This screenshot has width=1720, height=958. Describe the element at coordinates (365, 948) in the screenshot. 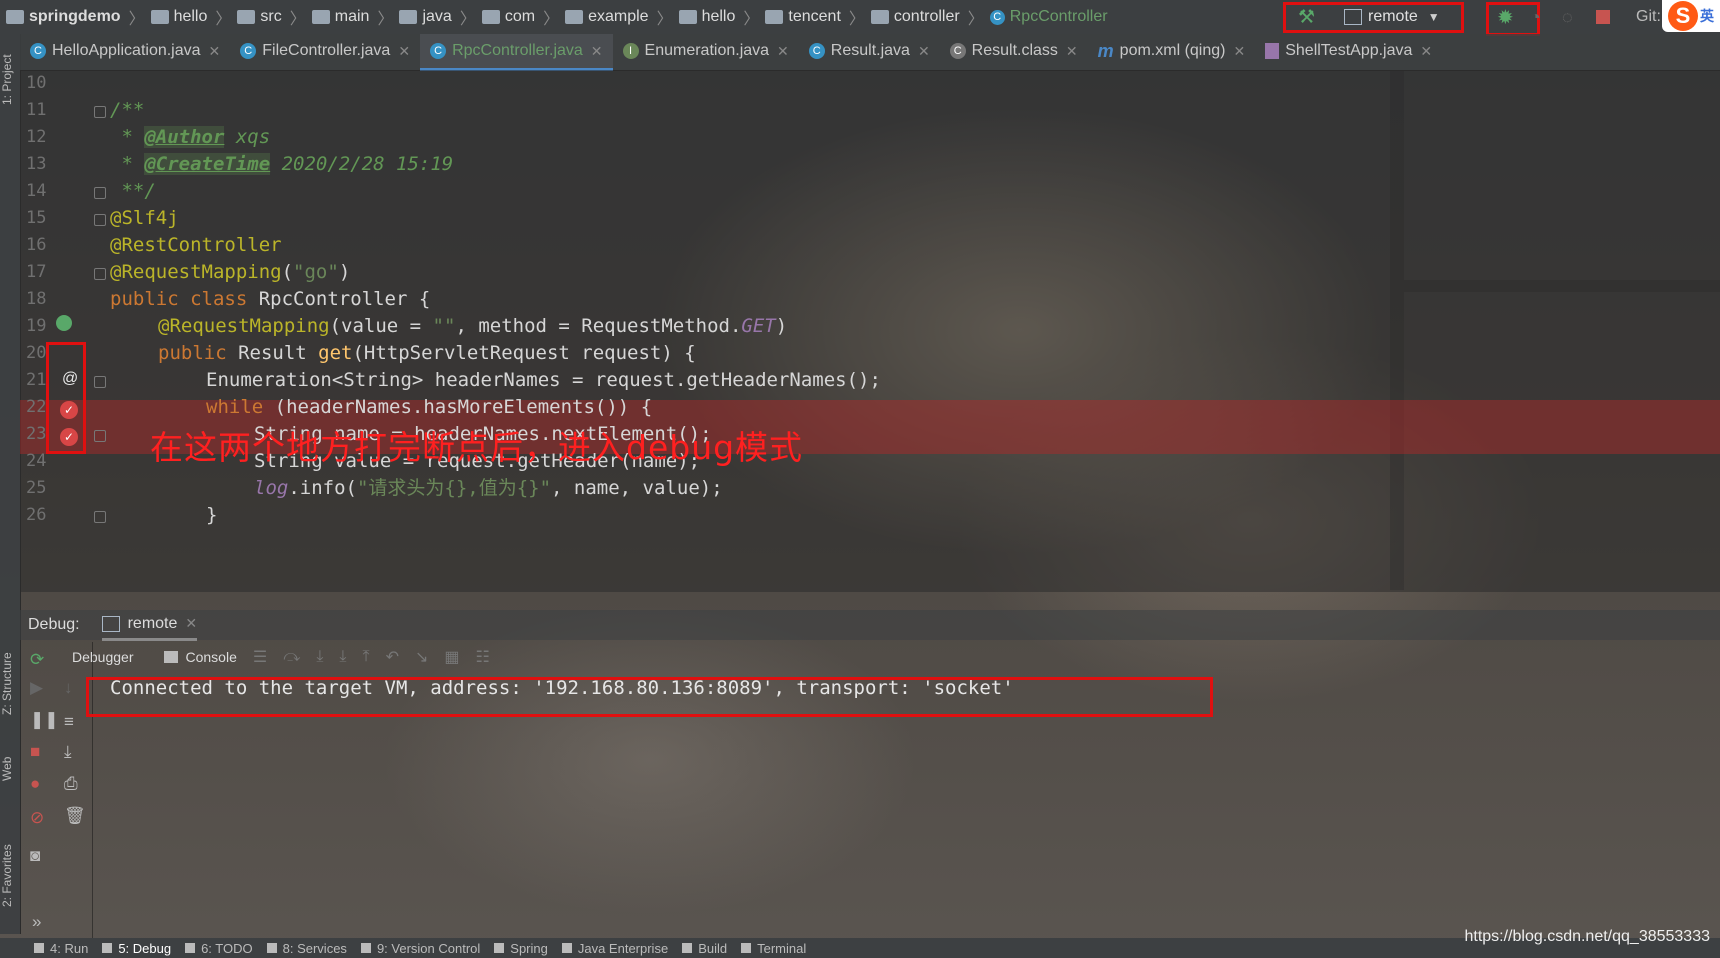

I see `vcs-icon` at that location.